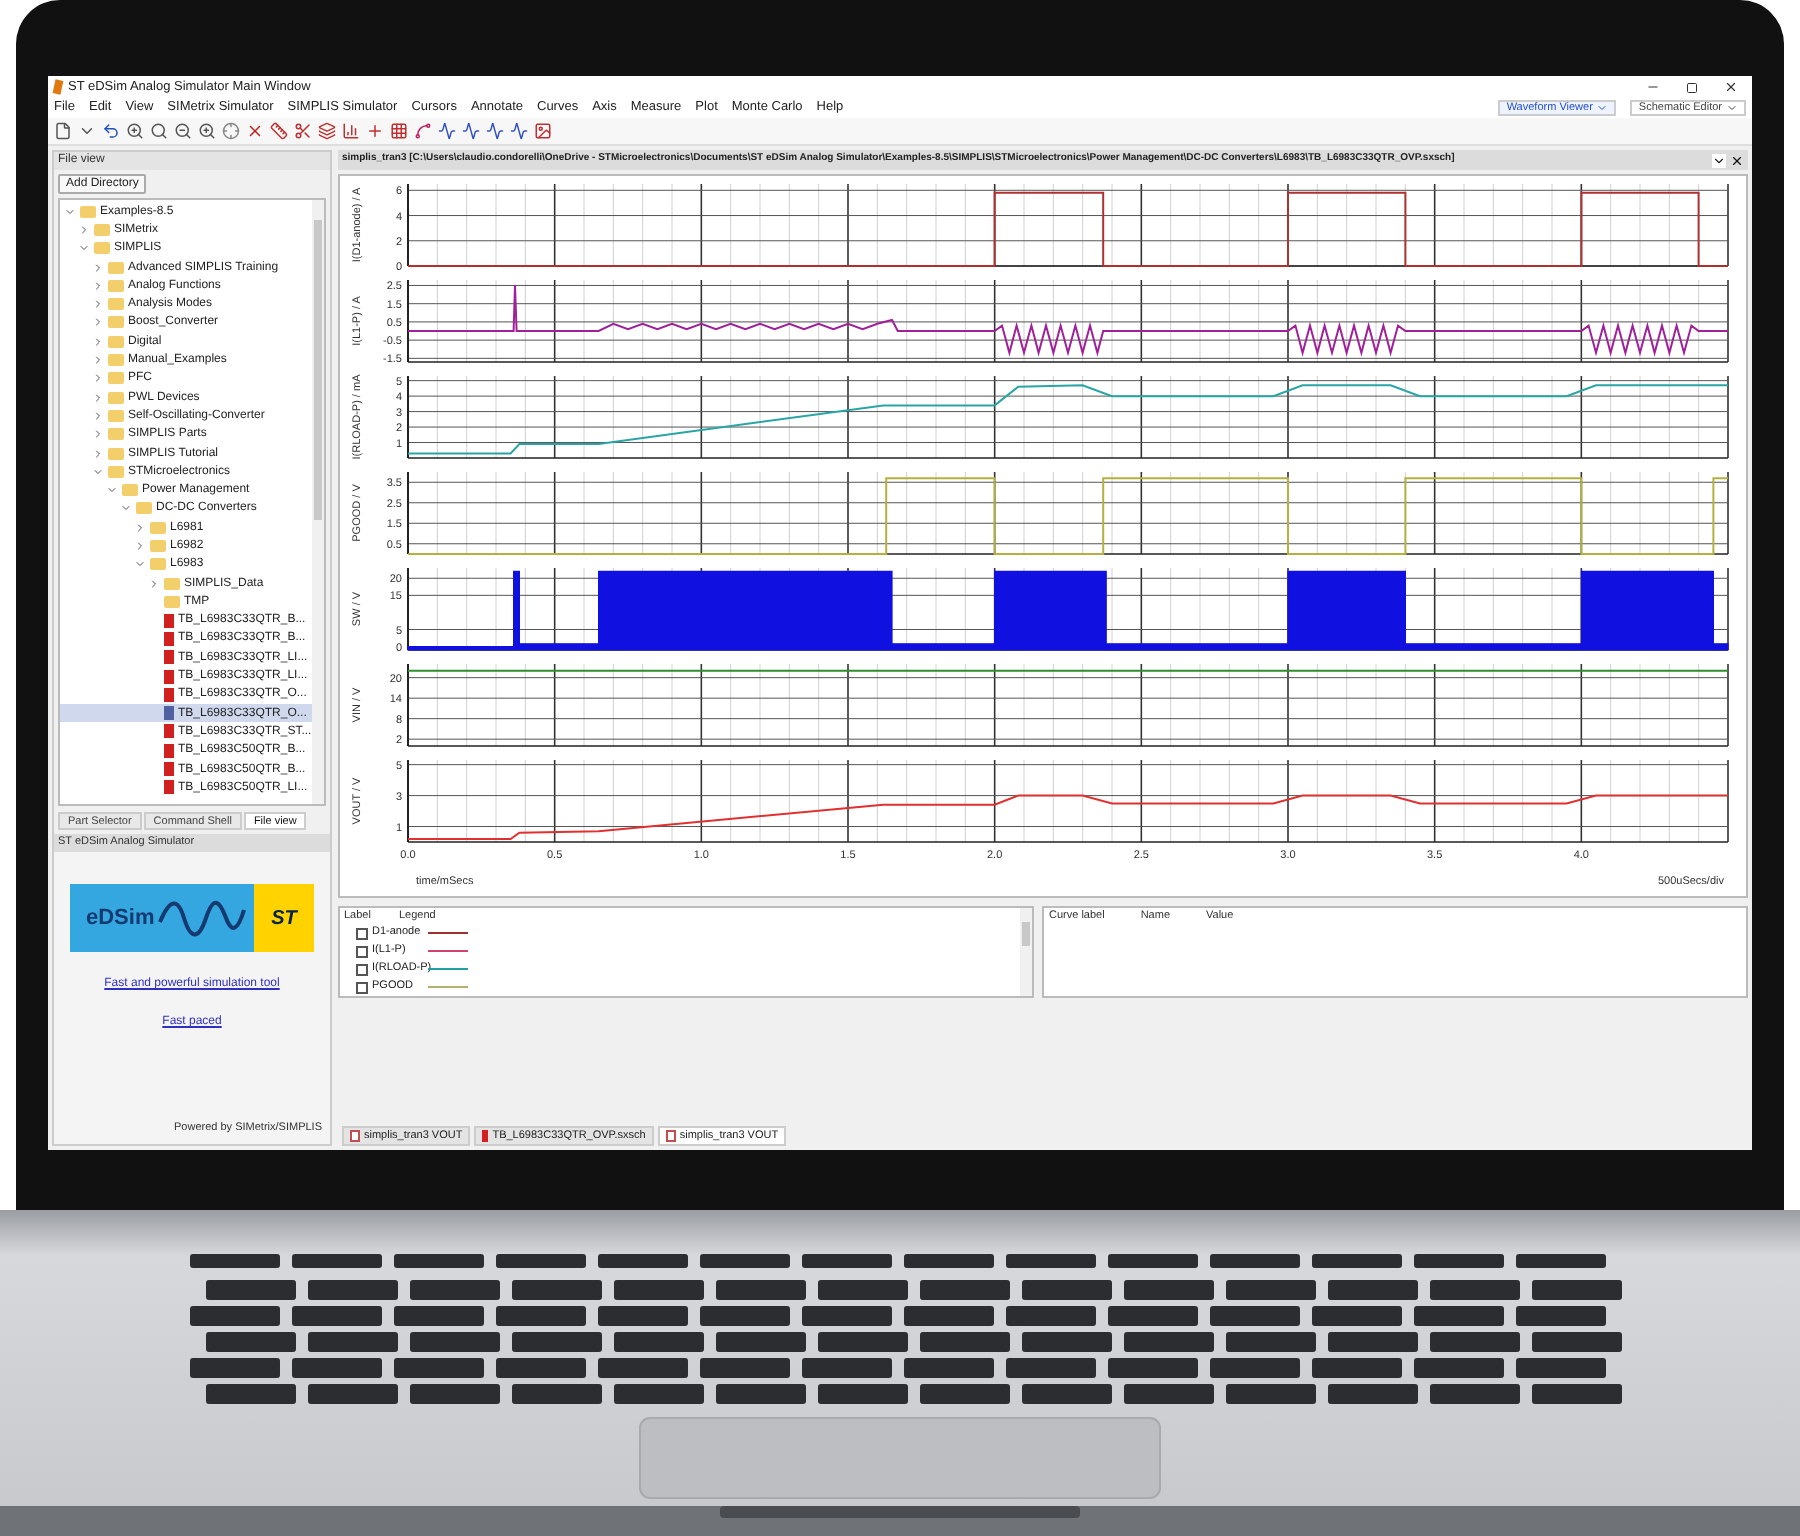  Describe the element at coordinates (183, 131) in the screenshot. I see `zoom-out-icon` at that location.